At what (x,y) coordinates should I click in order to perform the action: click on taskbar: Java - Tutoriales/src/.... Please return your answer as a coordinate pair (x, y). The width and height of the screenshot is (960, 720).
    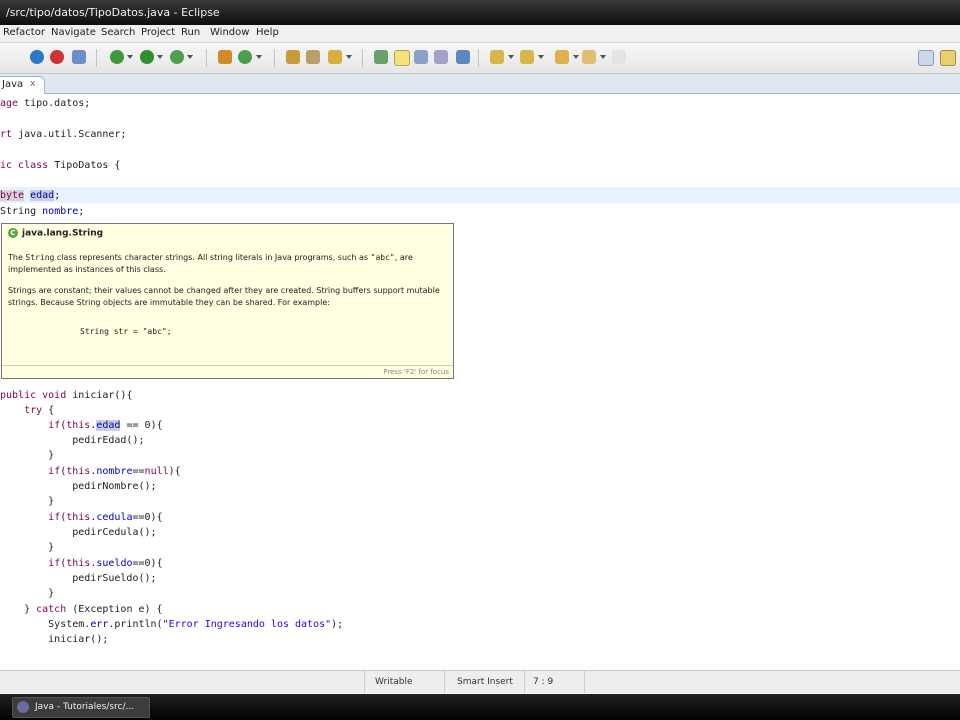
    Looking at the image, I should click on (480, 707).